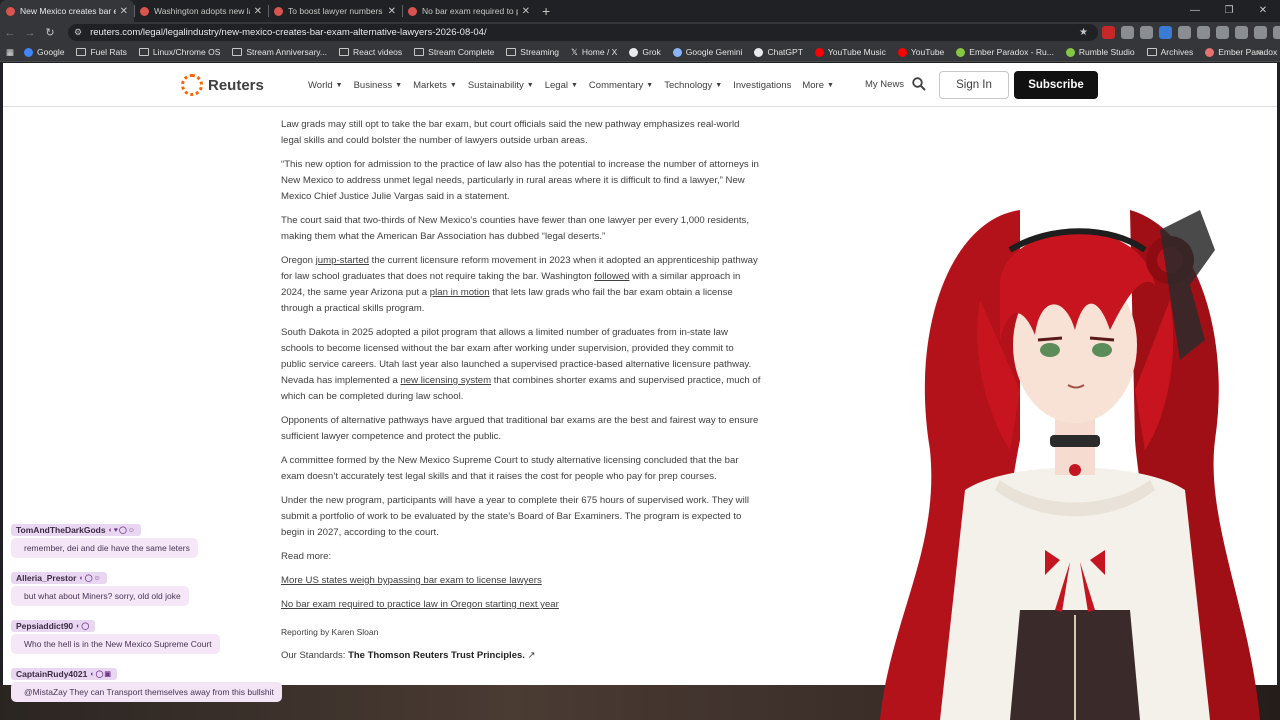 This screenshot has height=720, width=1280. Describe the element at coordinates (919, 84) in the screenshot. I see `search-icon` at that location.